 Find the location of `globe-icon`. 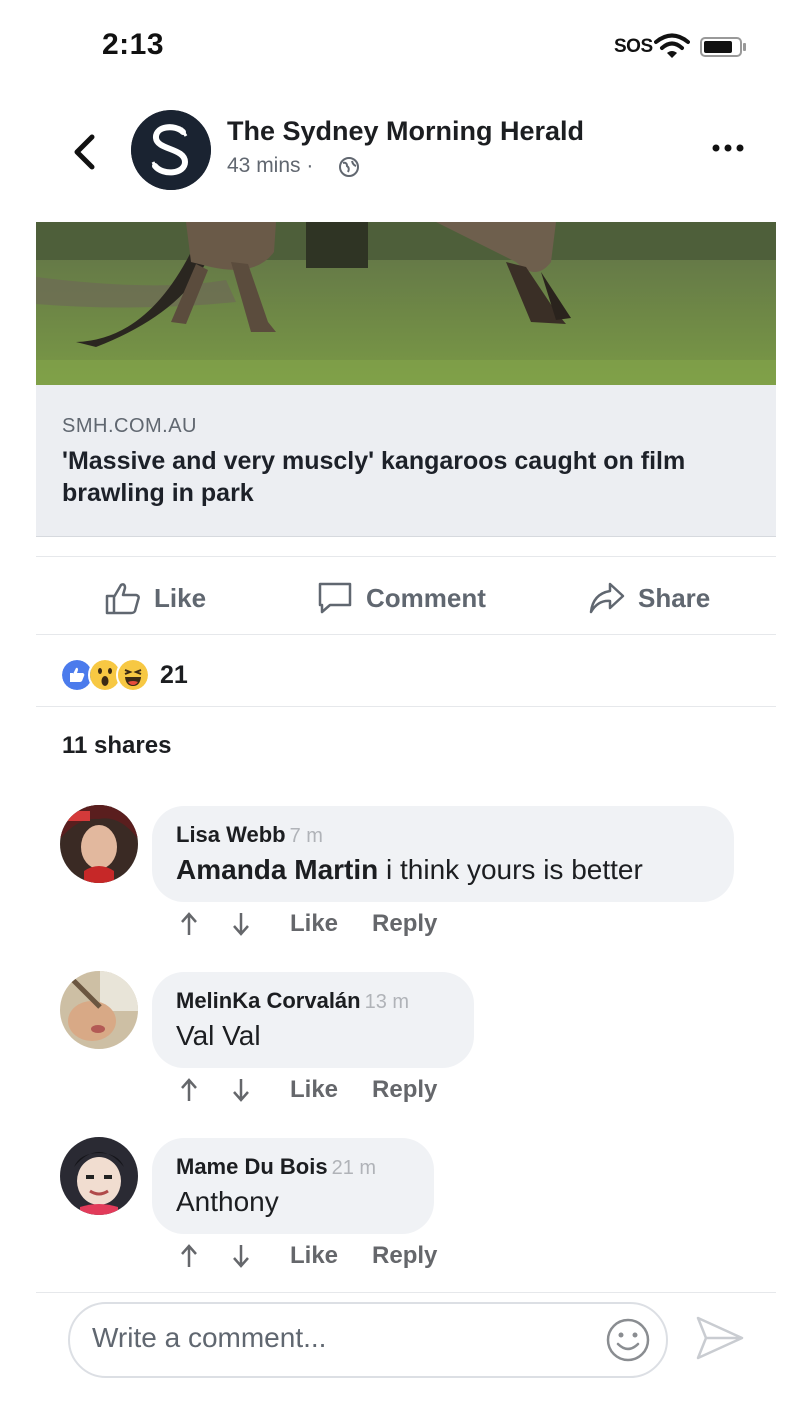

globe-icon is located at coordinates (349, 167).